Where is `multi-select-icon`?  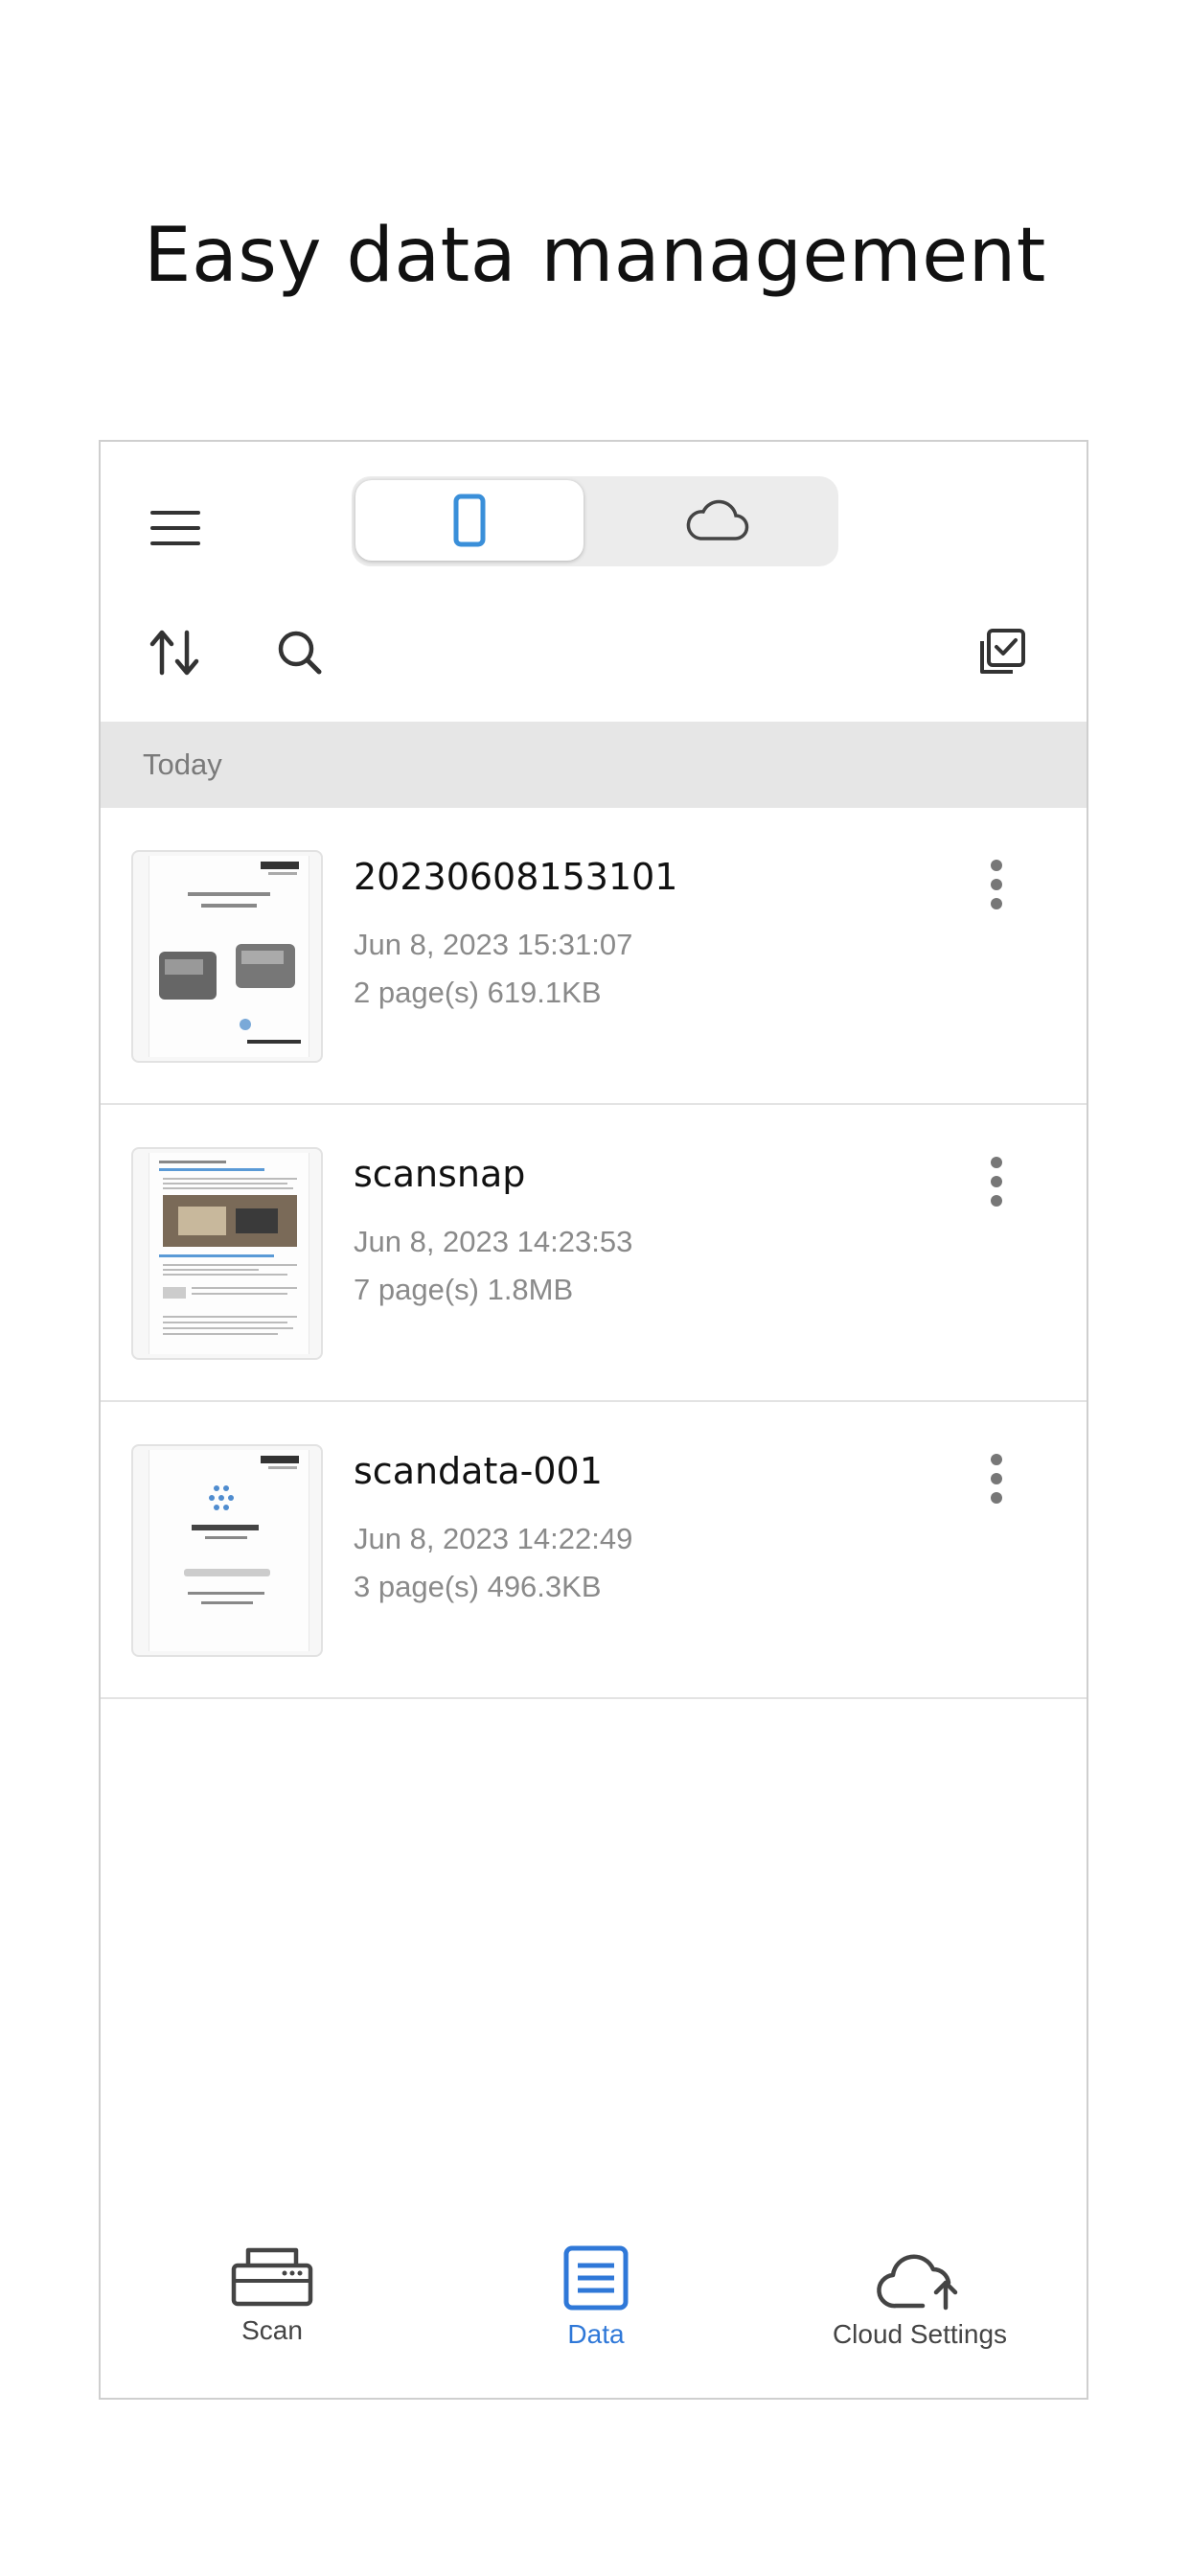 multi-select-icon is located at coordinates (1003, 651).